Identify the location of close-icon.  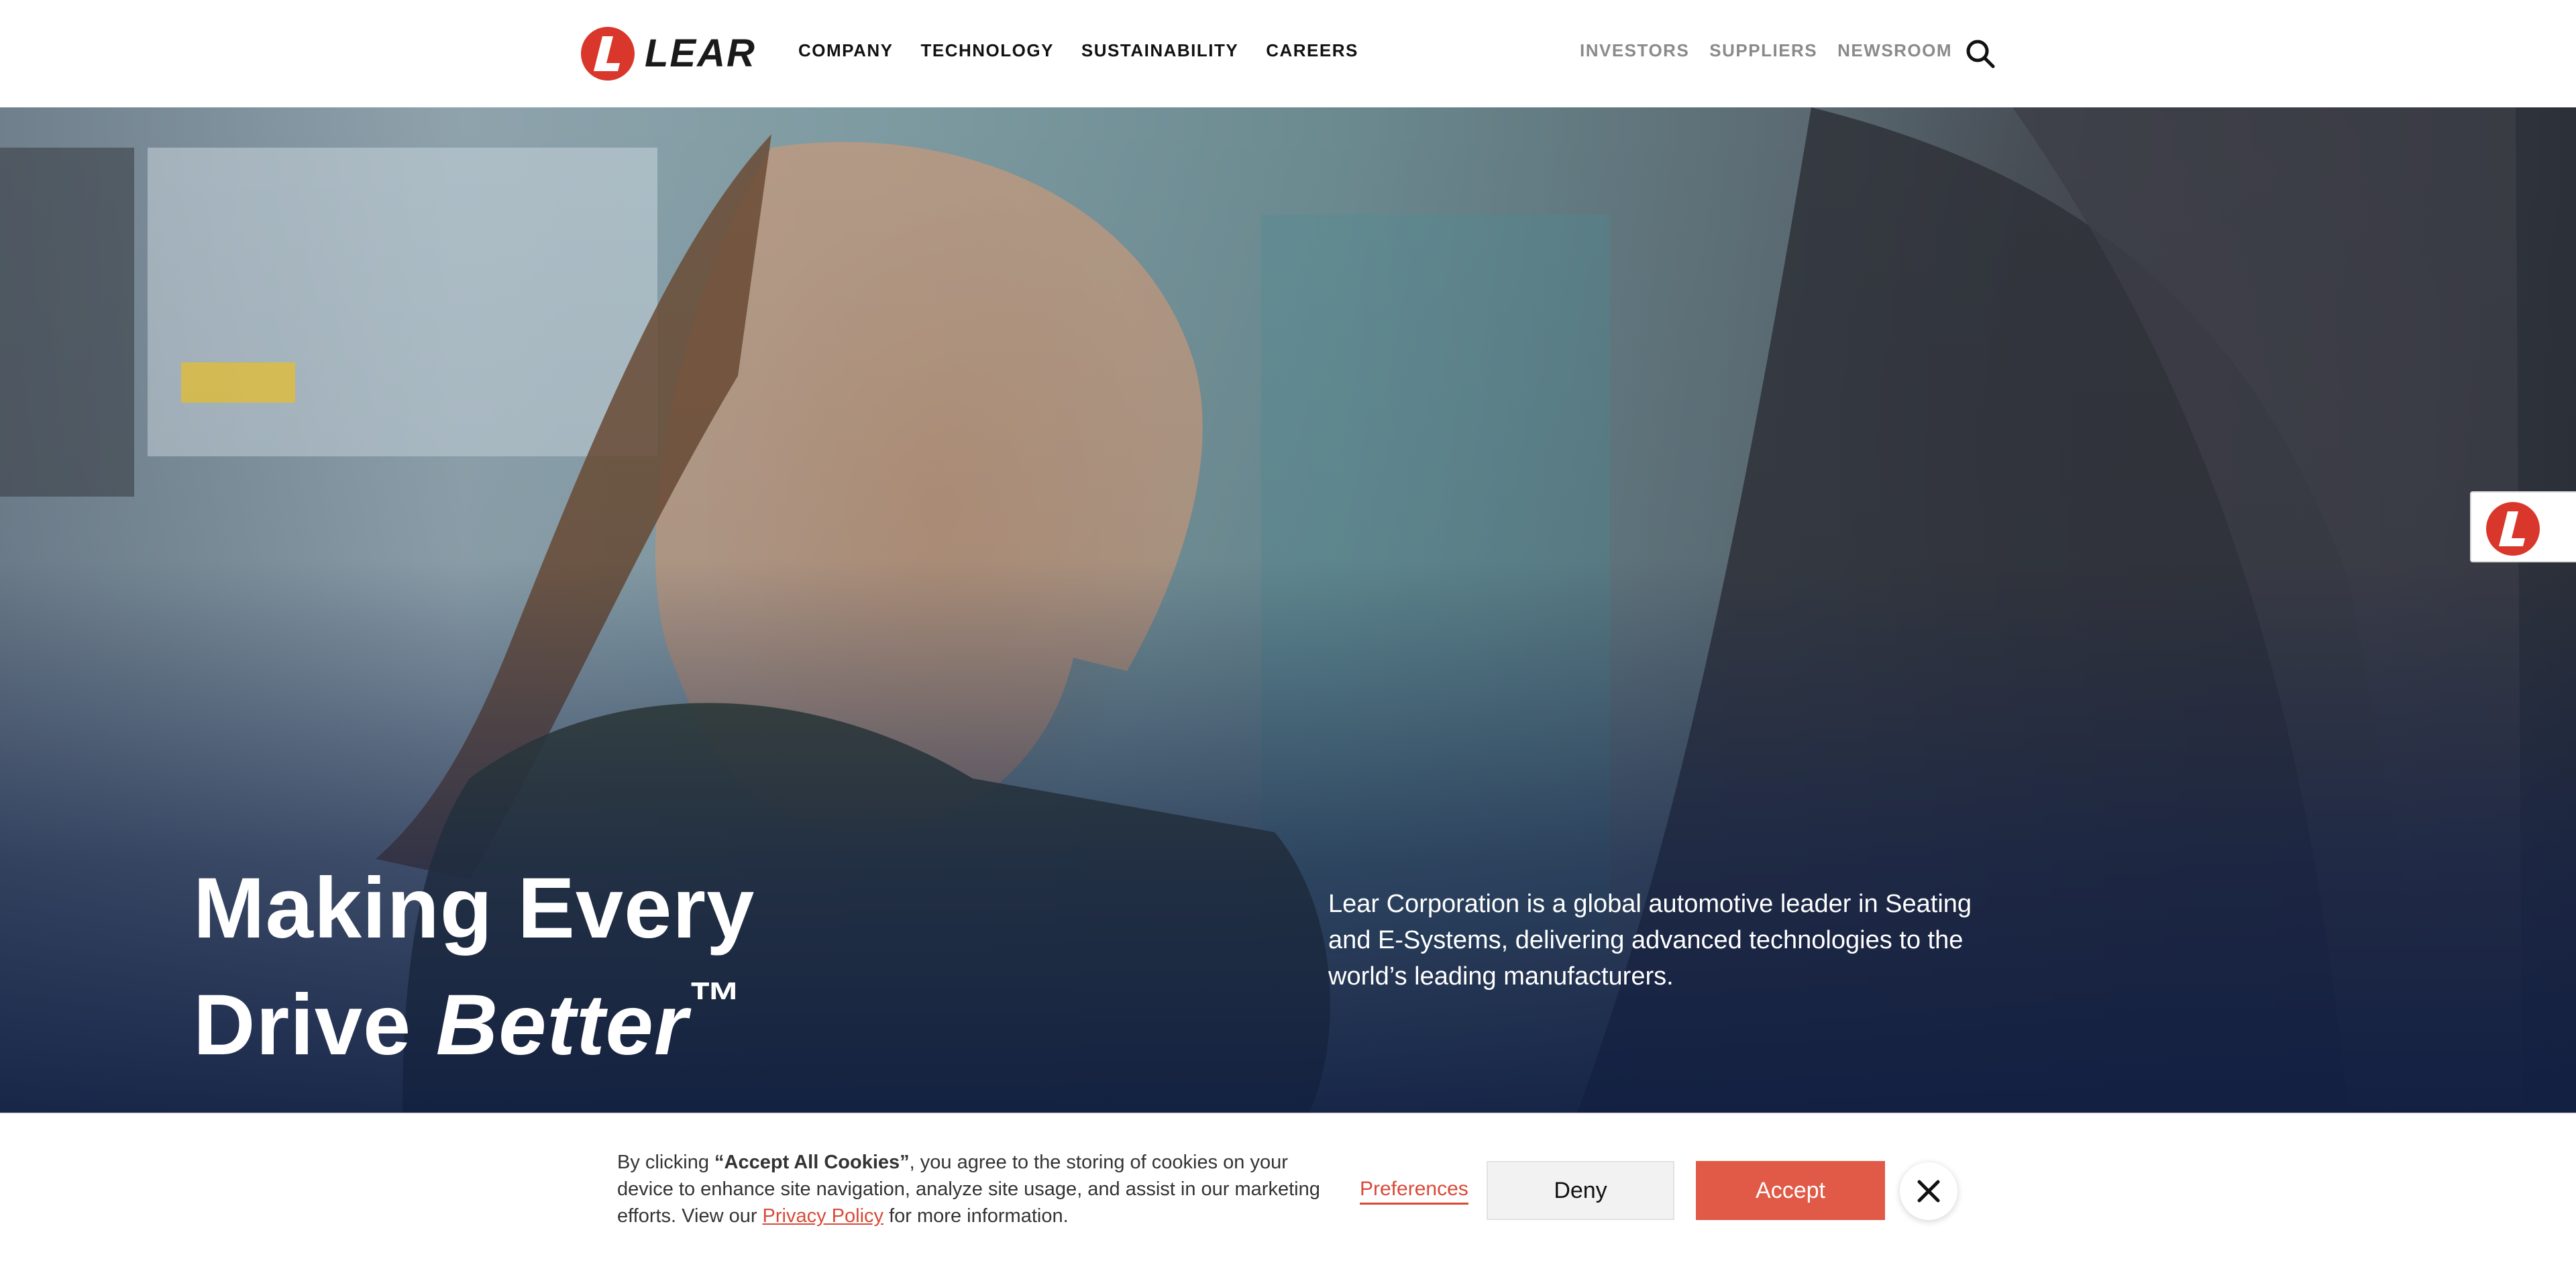
(1928, 1191).